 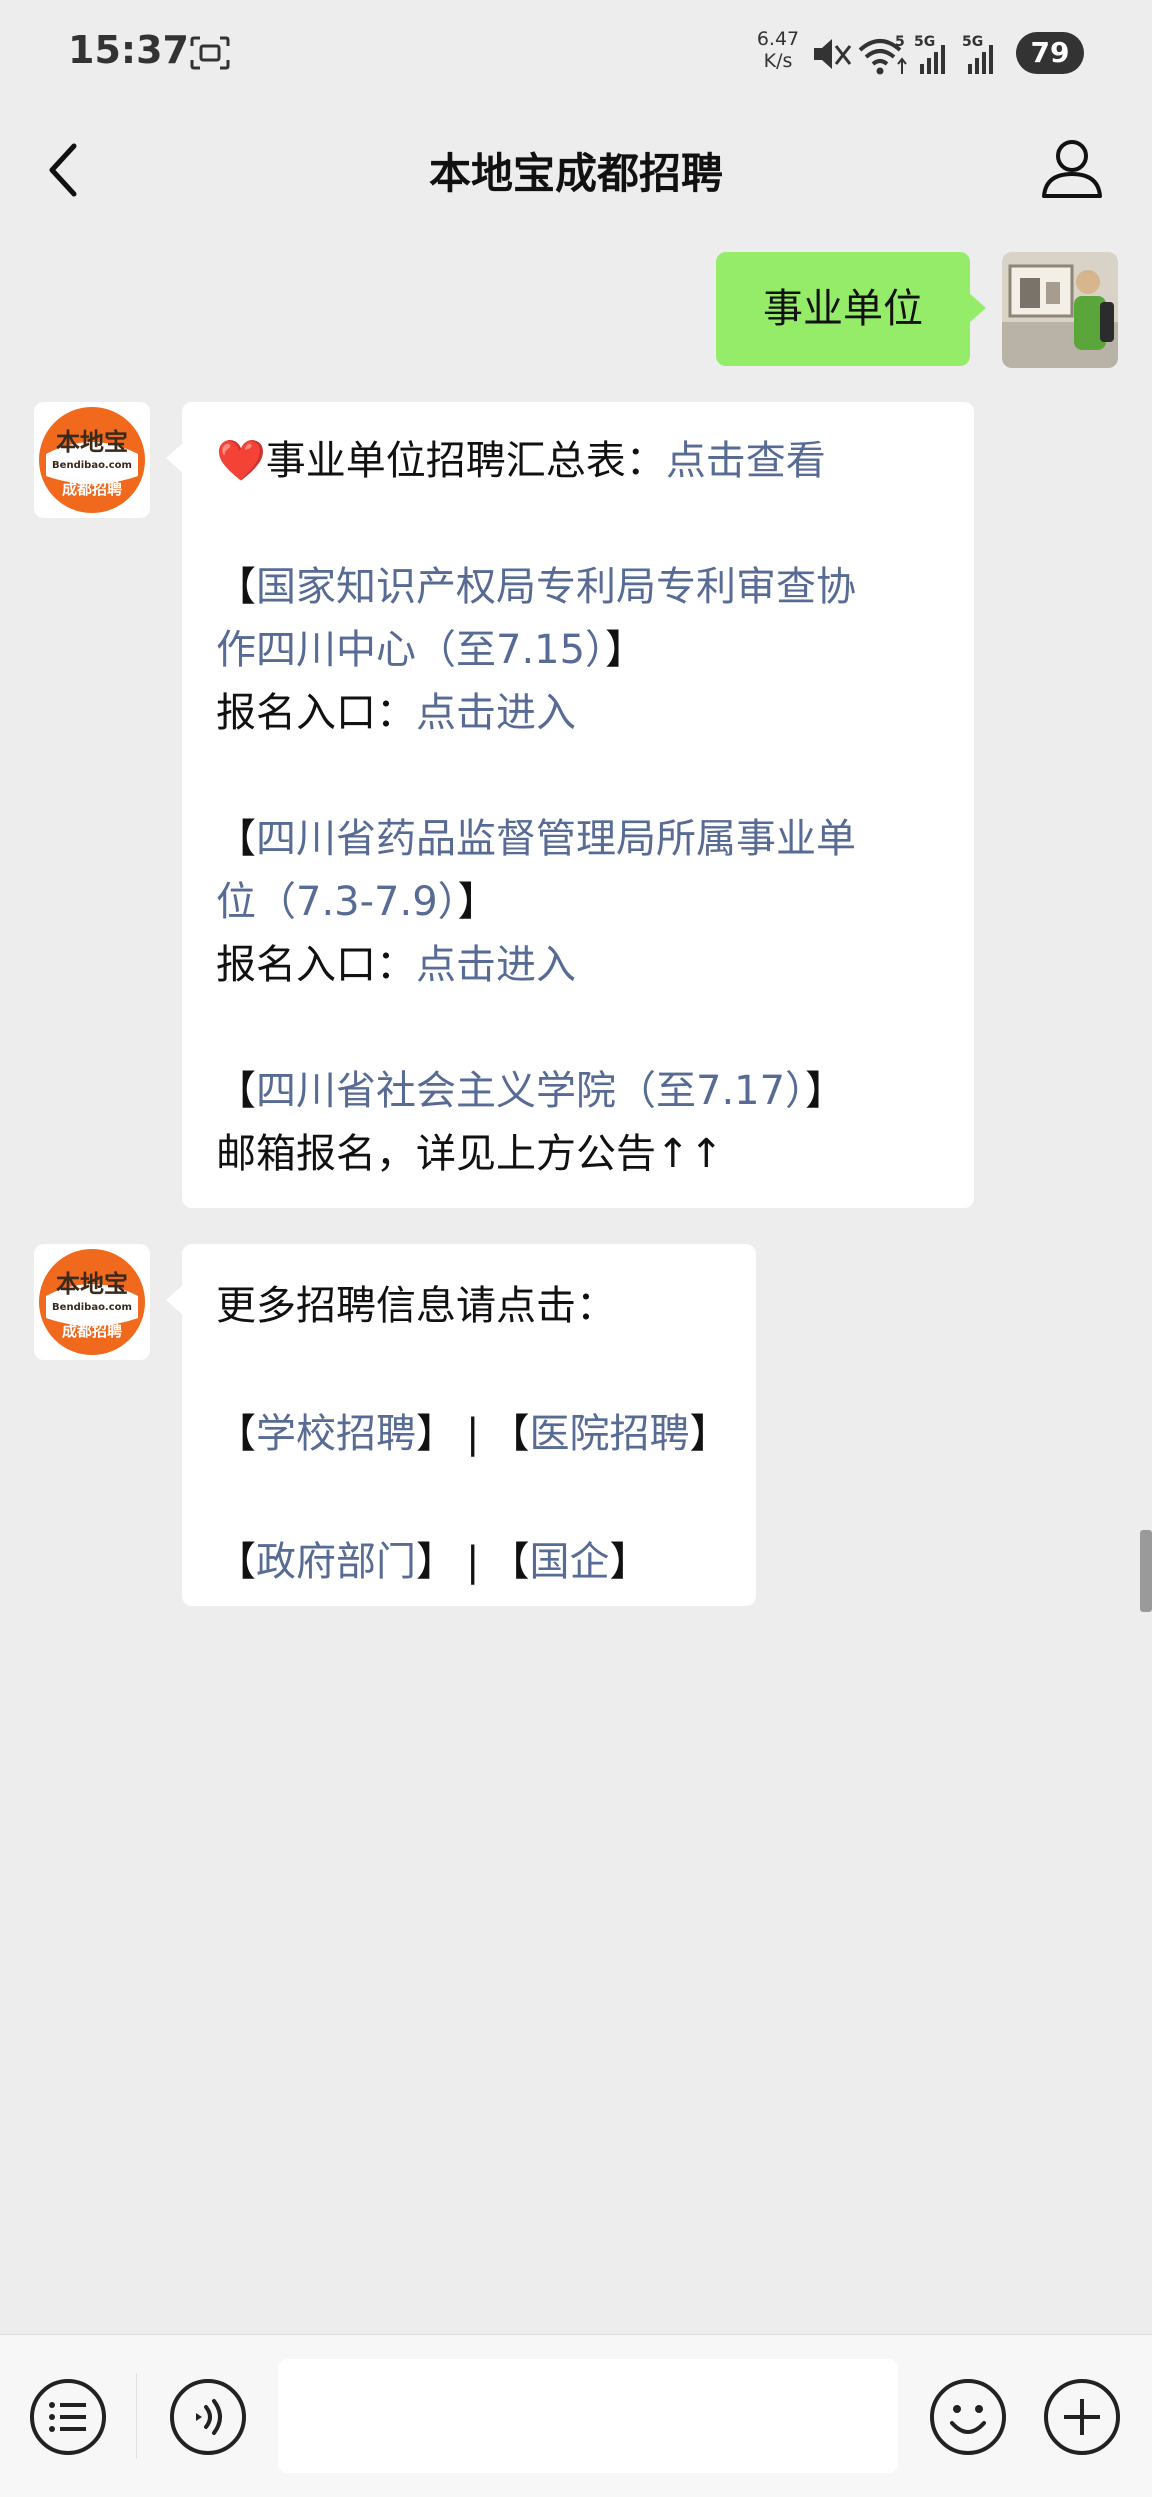 What do you see at coordinates (924, 42) in the screenshot?
I see `sim1-badge: 5G` at bounding box center [924, 42].